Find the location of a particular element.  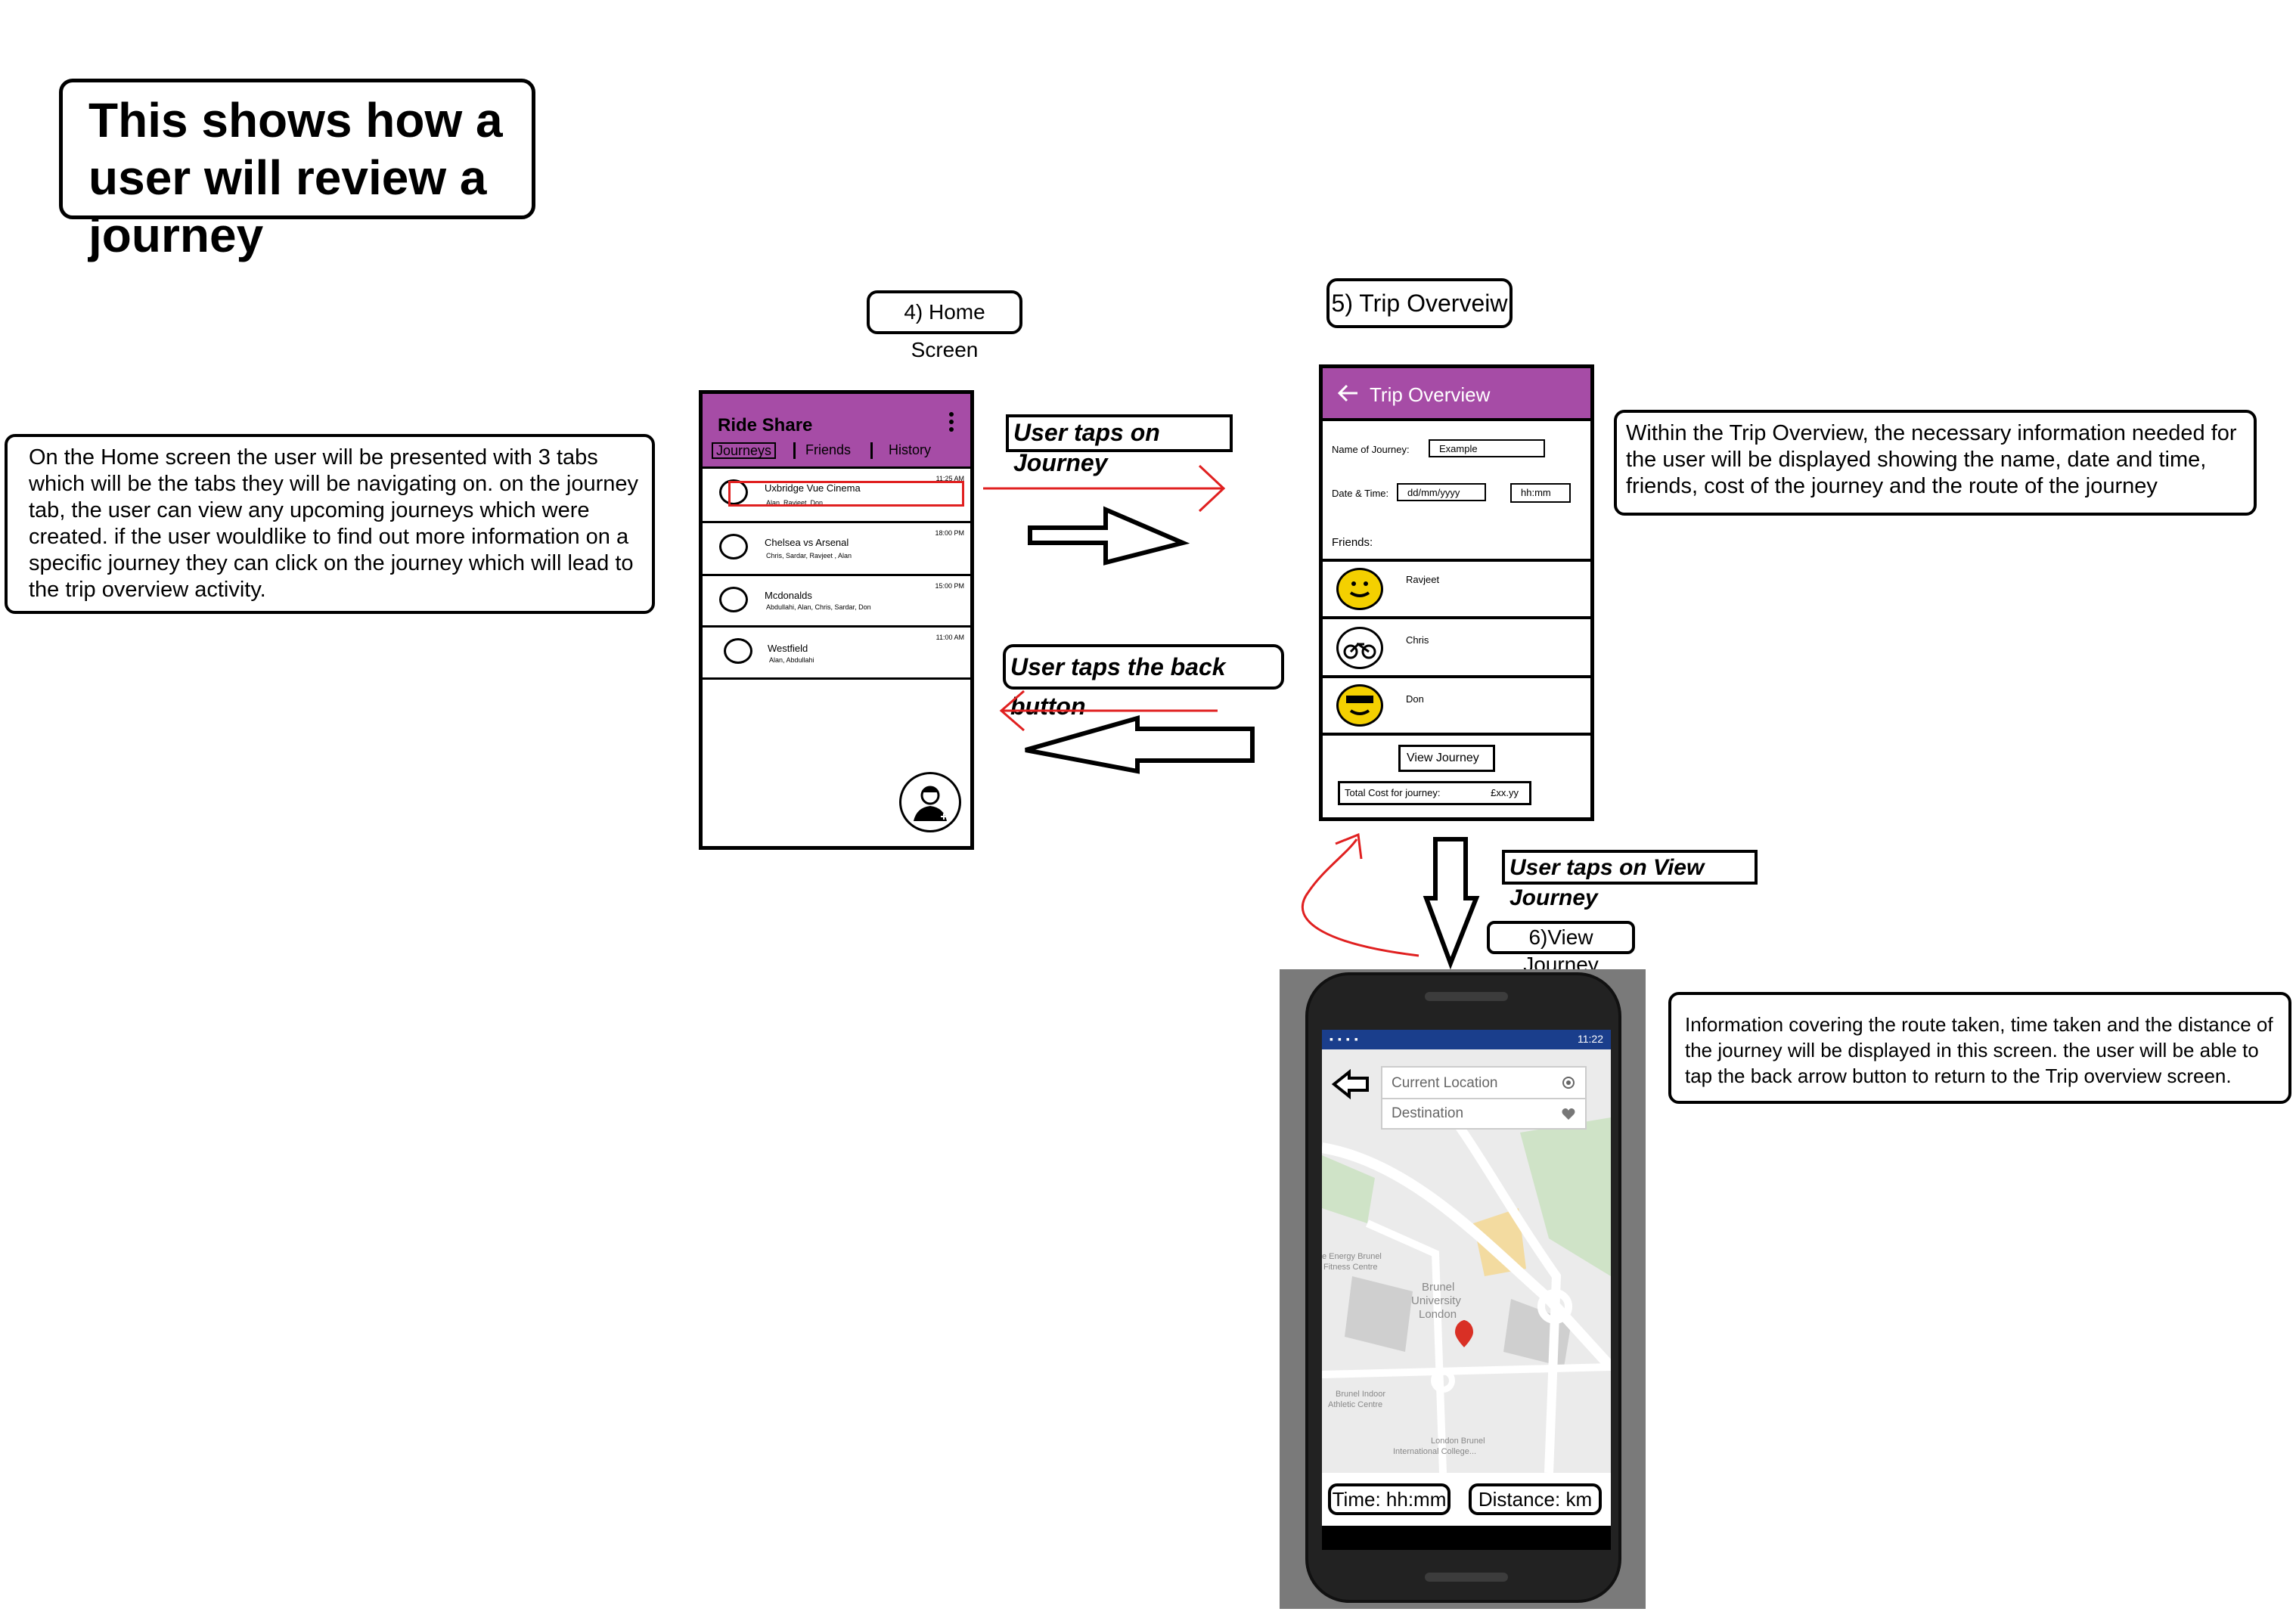

red-curved-arrow is located at coordinates (1360, 894).